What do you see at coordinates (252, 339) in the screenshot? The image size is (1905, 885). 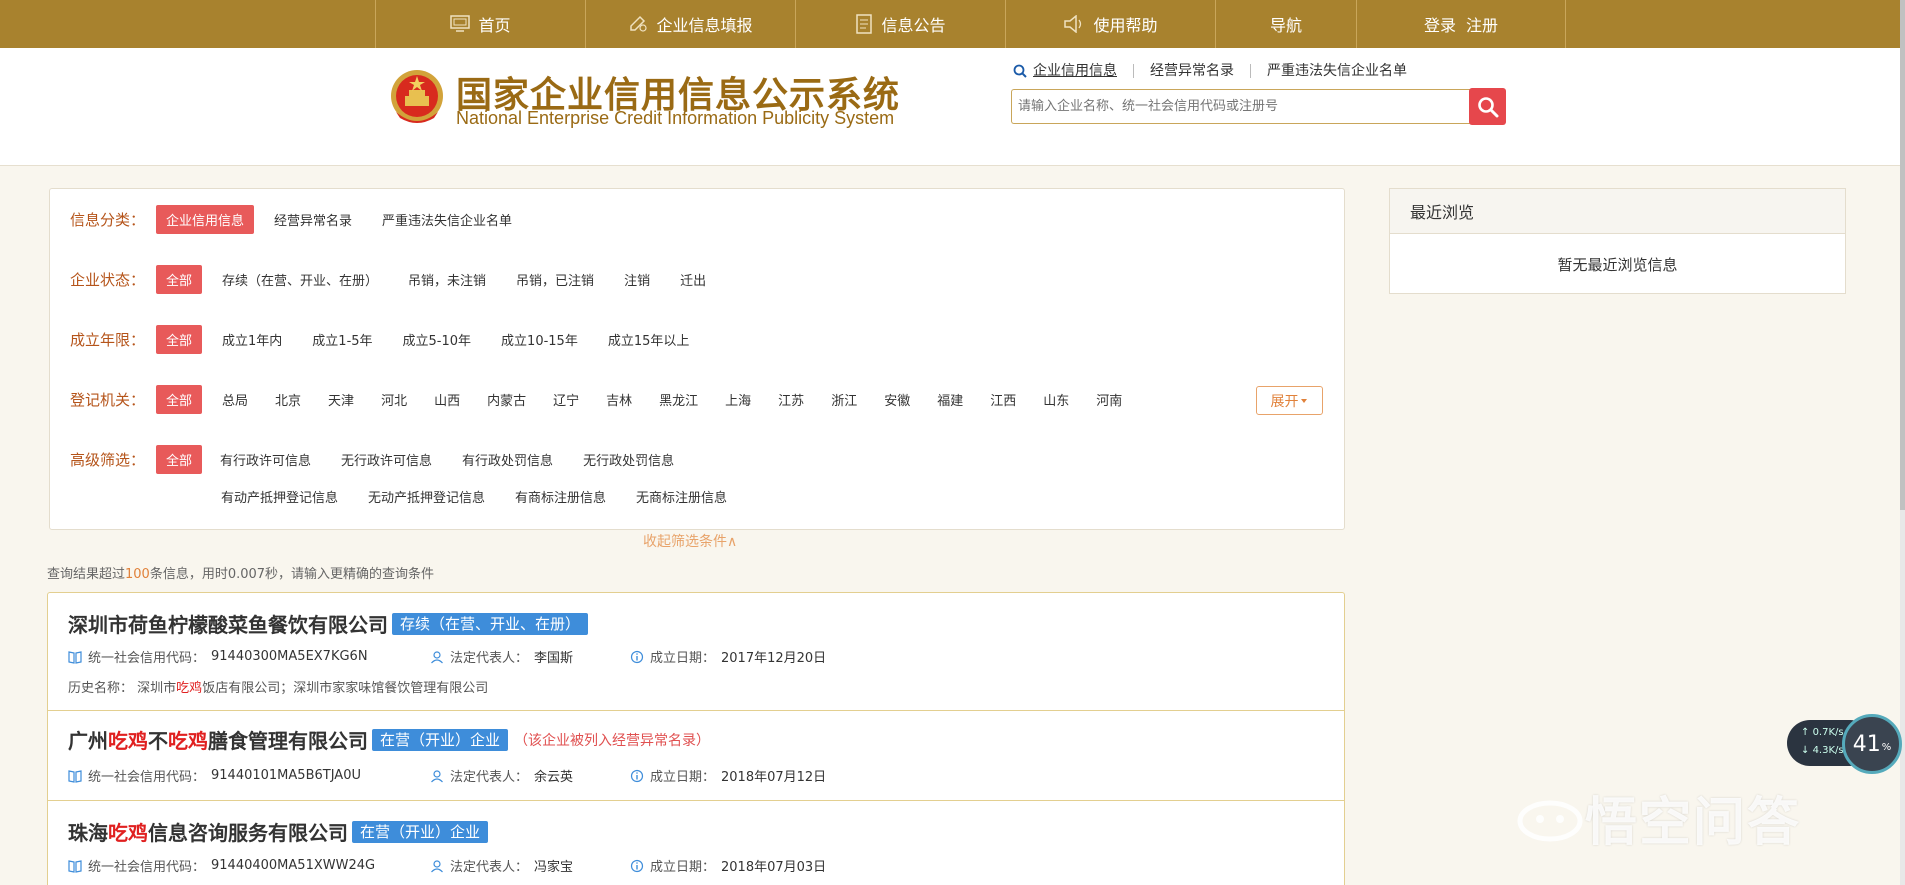 I see `filter-option: 成立1年内` at bounding box center [252, 339].